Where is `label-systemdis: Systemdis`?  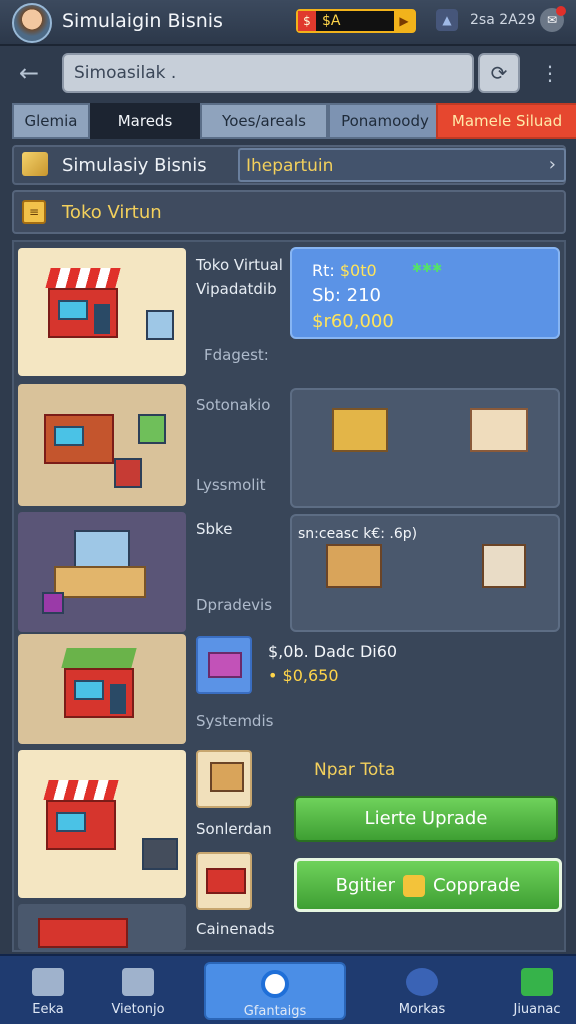
label-systemdis: Systemdis is located at coordinates (235, 721).